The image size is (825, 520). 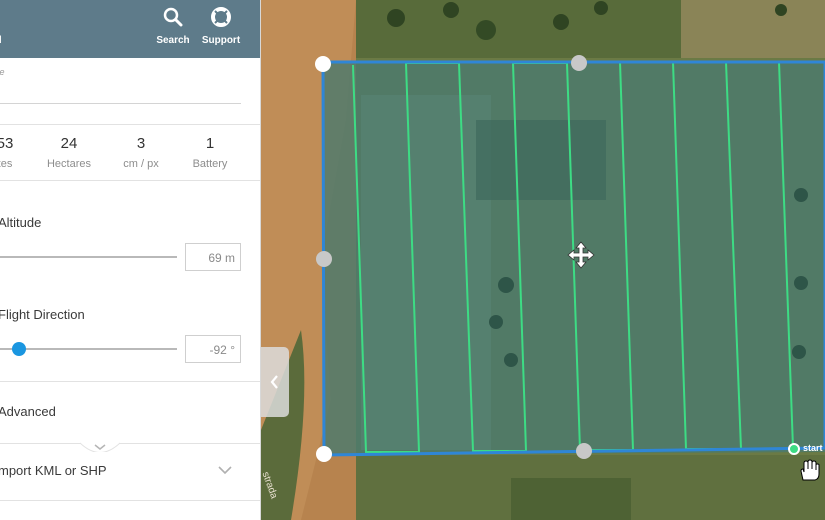 What do you see at coordinates (1, 40) in the screenshot?
I see `dashboard-button: ard` at bounding box center [1, 40].